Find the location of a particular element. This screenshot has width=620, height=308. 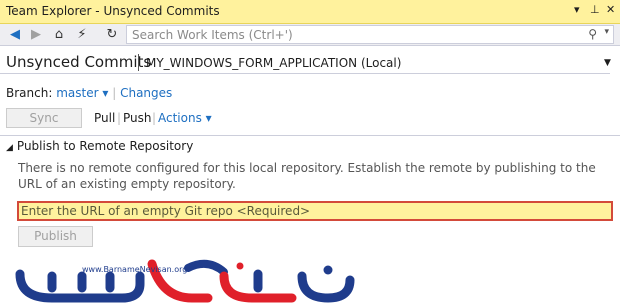

branch-name: master is located at coordinates (77, 93).